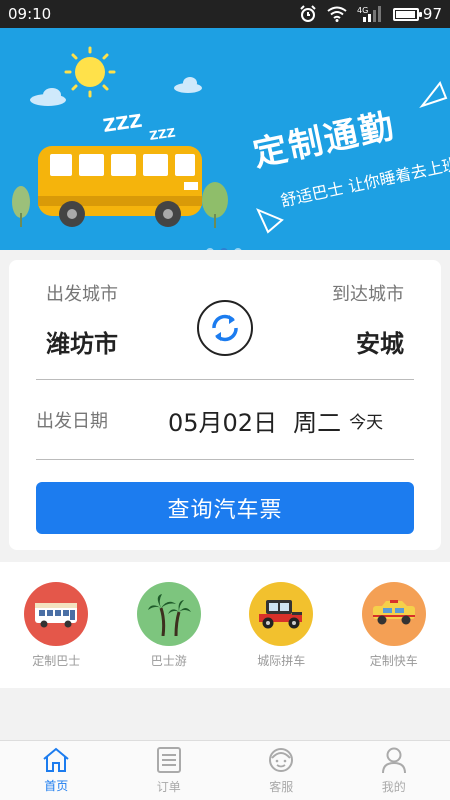 This screenshot has width=450, height=800. I want to click on nav-label: 首页, so click(56, 786).